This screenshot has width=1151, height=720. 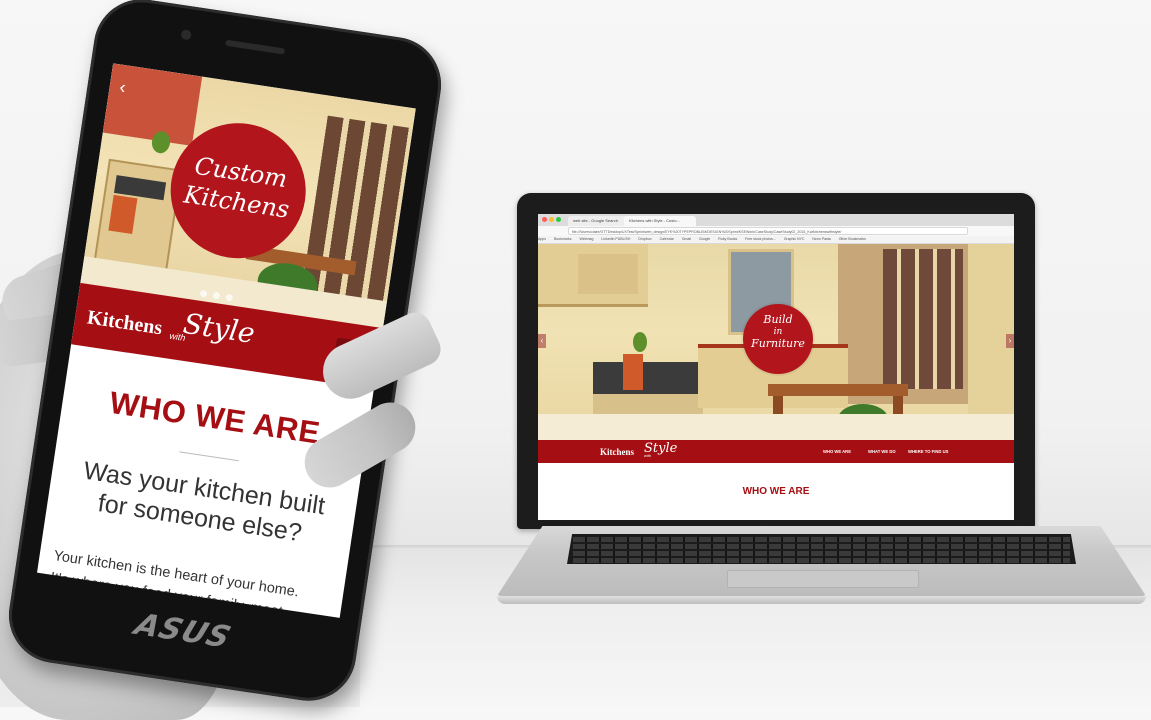 I want to click on tall-cabinet, so click(x=991, y=329).